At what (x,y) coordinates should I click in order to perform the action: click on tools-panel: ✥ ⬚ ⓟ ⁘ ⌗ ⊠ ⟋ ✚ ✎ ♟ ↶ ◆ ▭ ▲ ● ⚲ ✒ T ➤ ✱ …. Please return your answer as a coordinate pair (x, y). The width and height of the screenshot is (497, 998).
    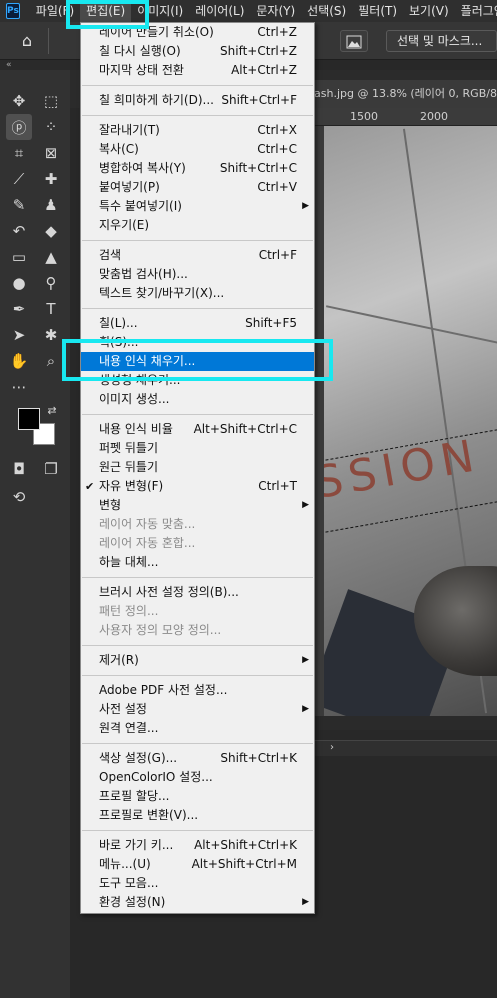
    Looking at the image, I should click on (35, 534).